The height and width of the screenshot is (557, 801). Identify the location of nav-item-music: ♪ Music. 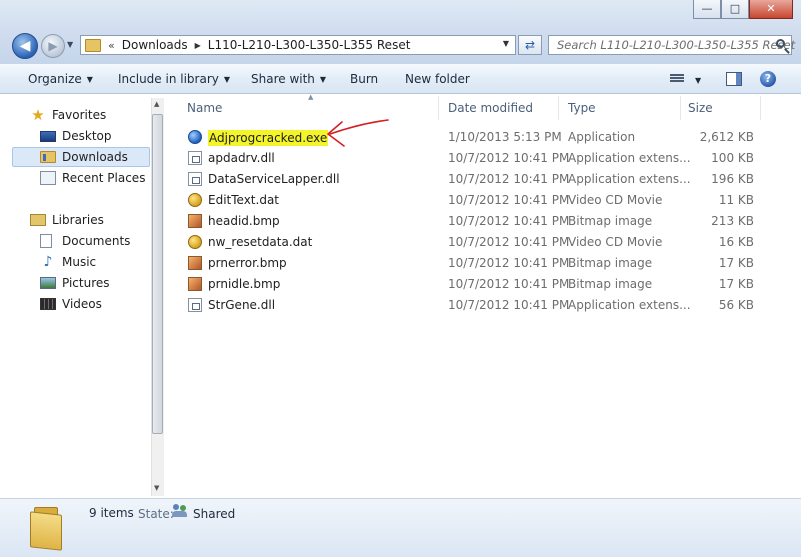
(68, 262).